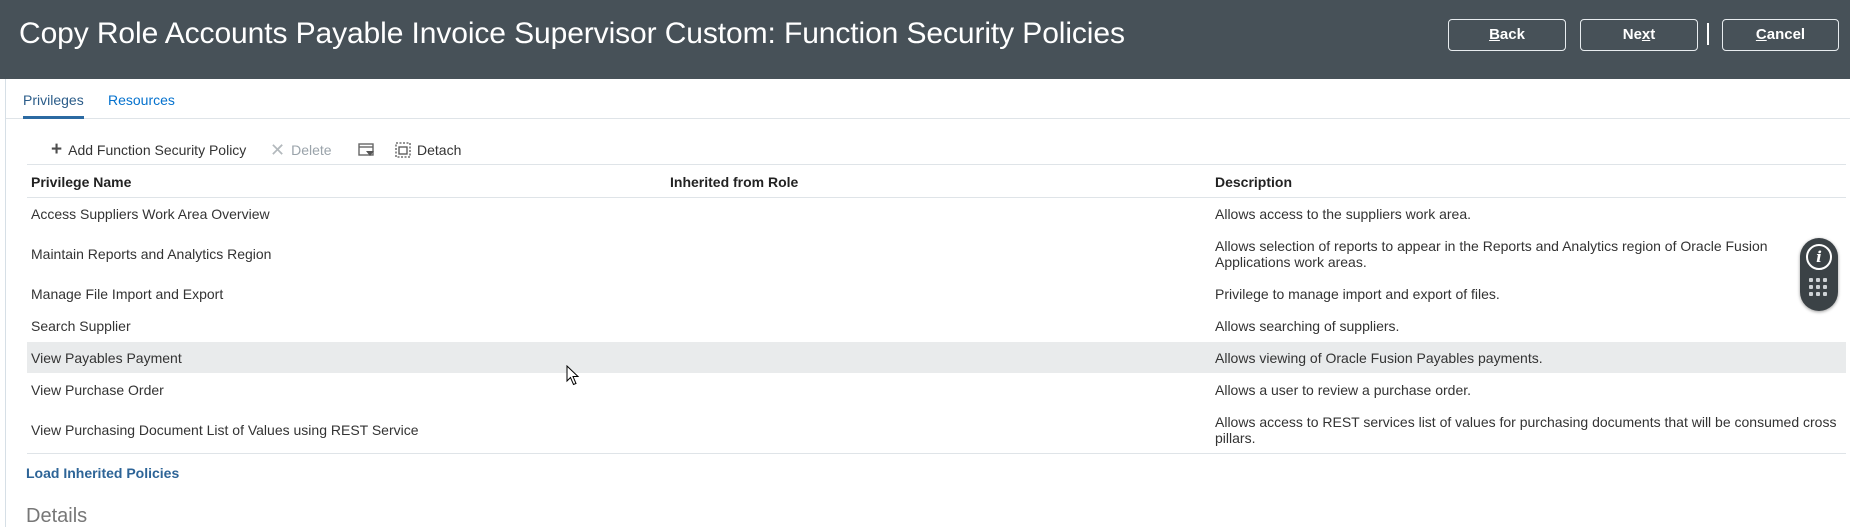 The image size is (1850, 527). I want to click on description-cell: Allows searching of suppliers., so click(1307, 326).